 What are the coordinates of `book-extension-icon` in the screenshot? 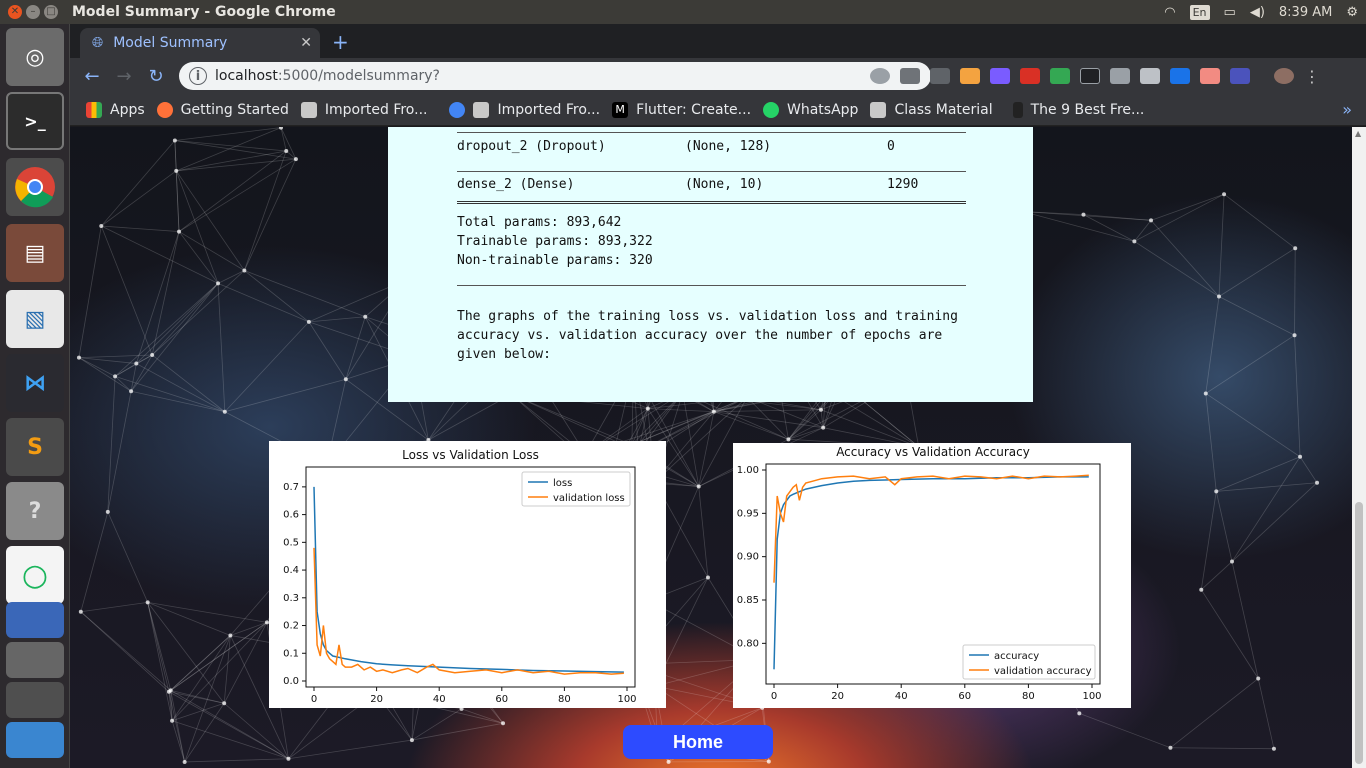 It's located at (1030, 76).